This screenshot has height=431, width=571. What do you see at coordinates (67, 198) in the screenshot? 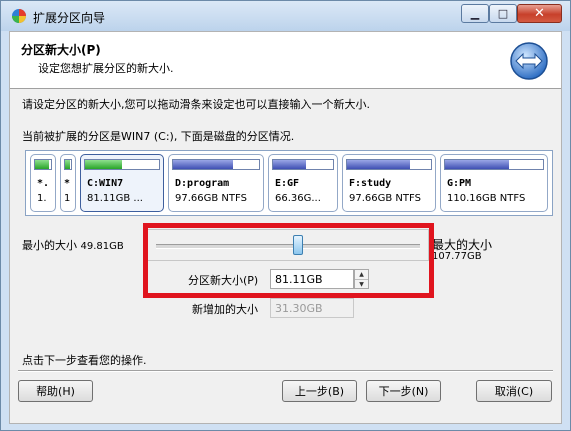
I see `partition-size: 1` at bounding box center [67, 198].